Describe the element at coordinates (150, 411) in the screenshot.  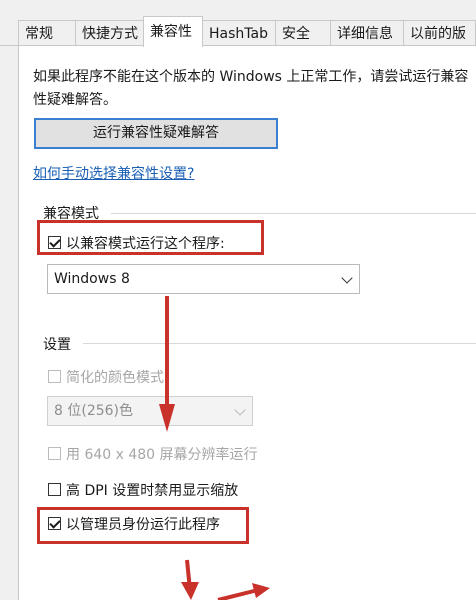
I see `color-depth-select: 8 位(256)色` at that location.